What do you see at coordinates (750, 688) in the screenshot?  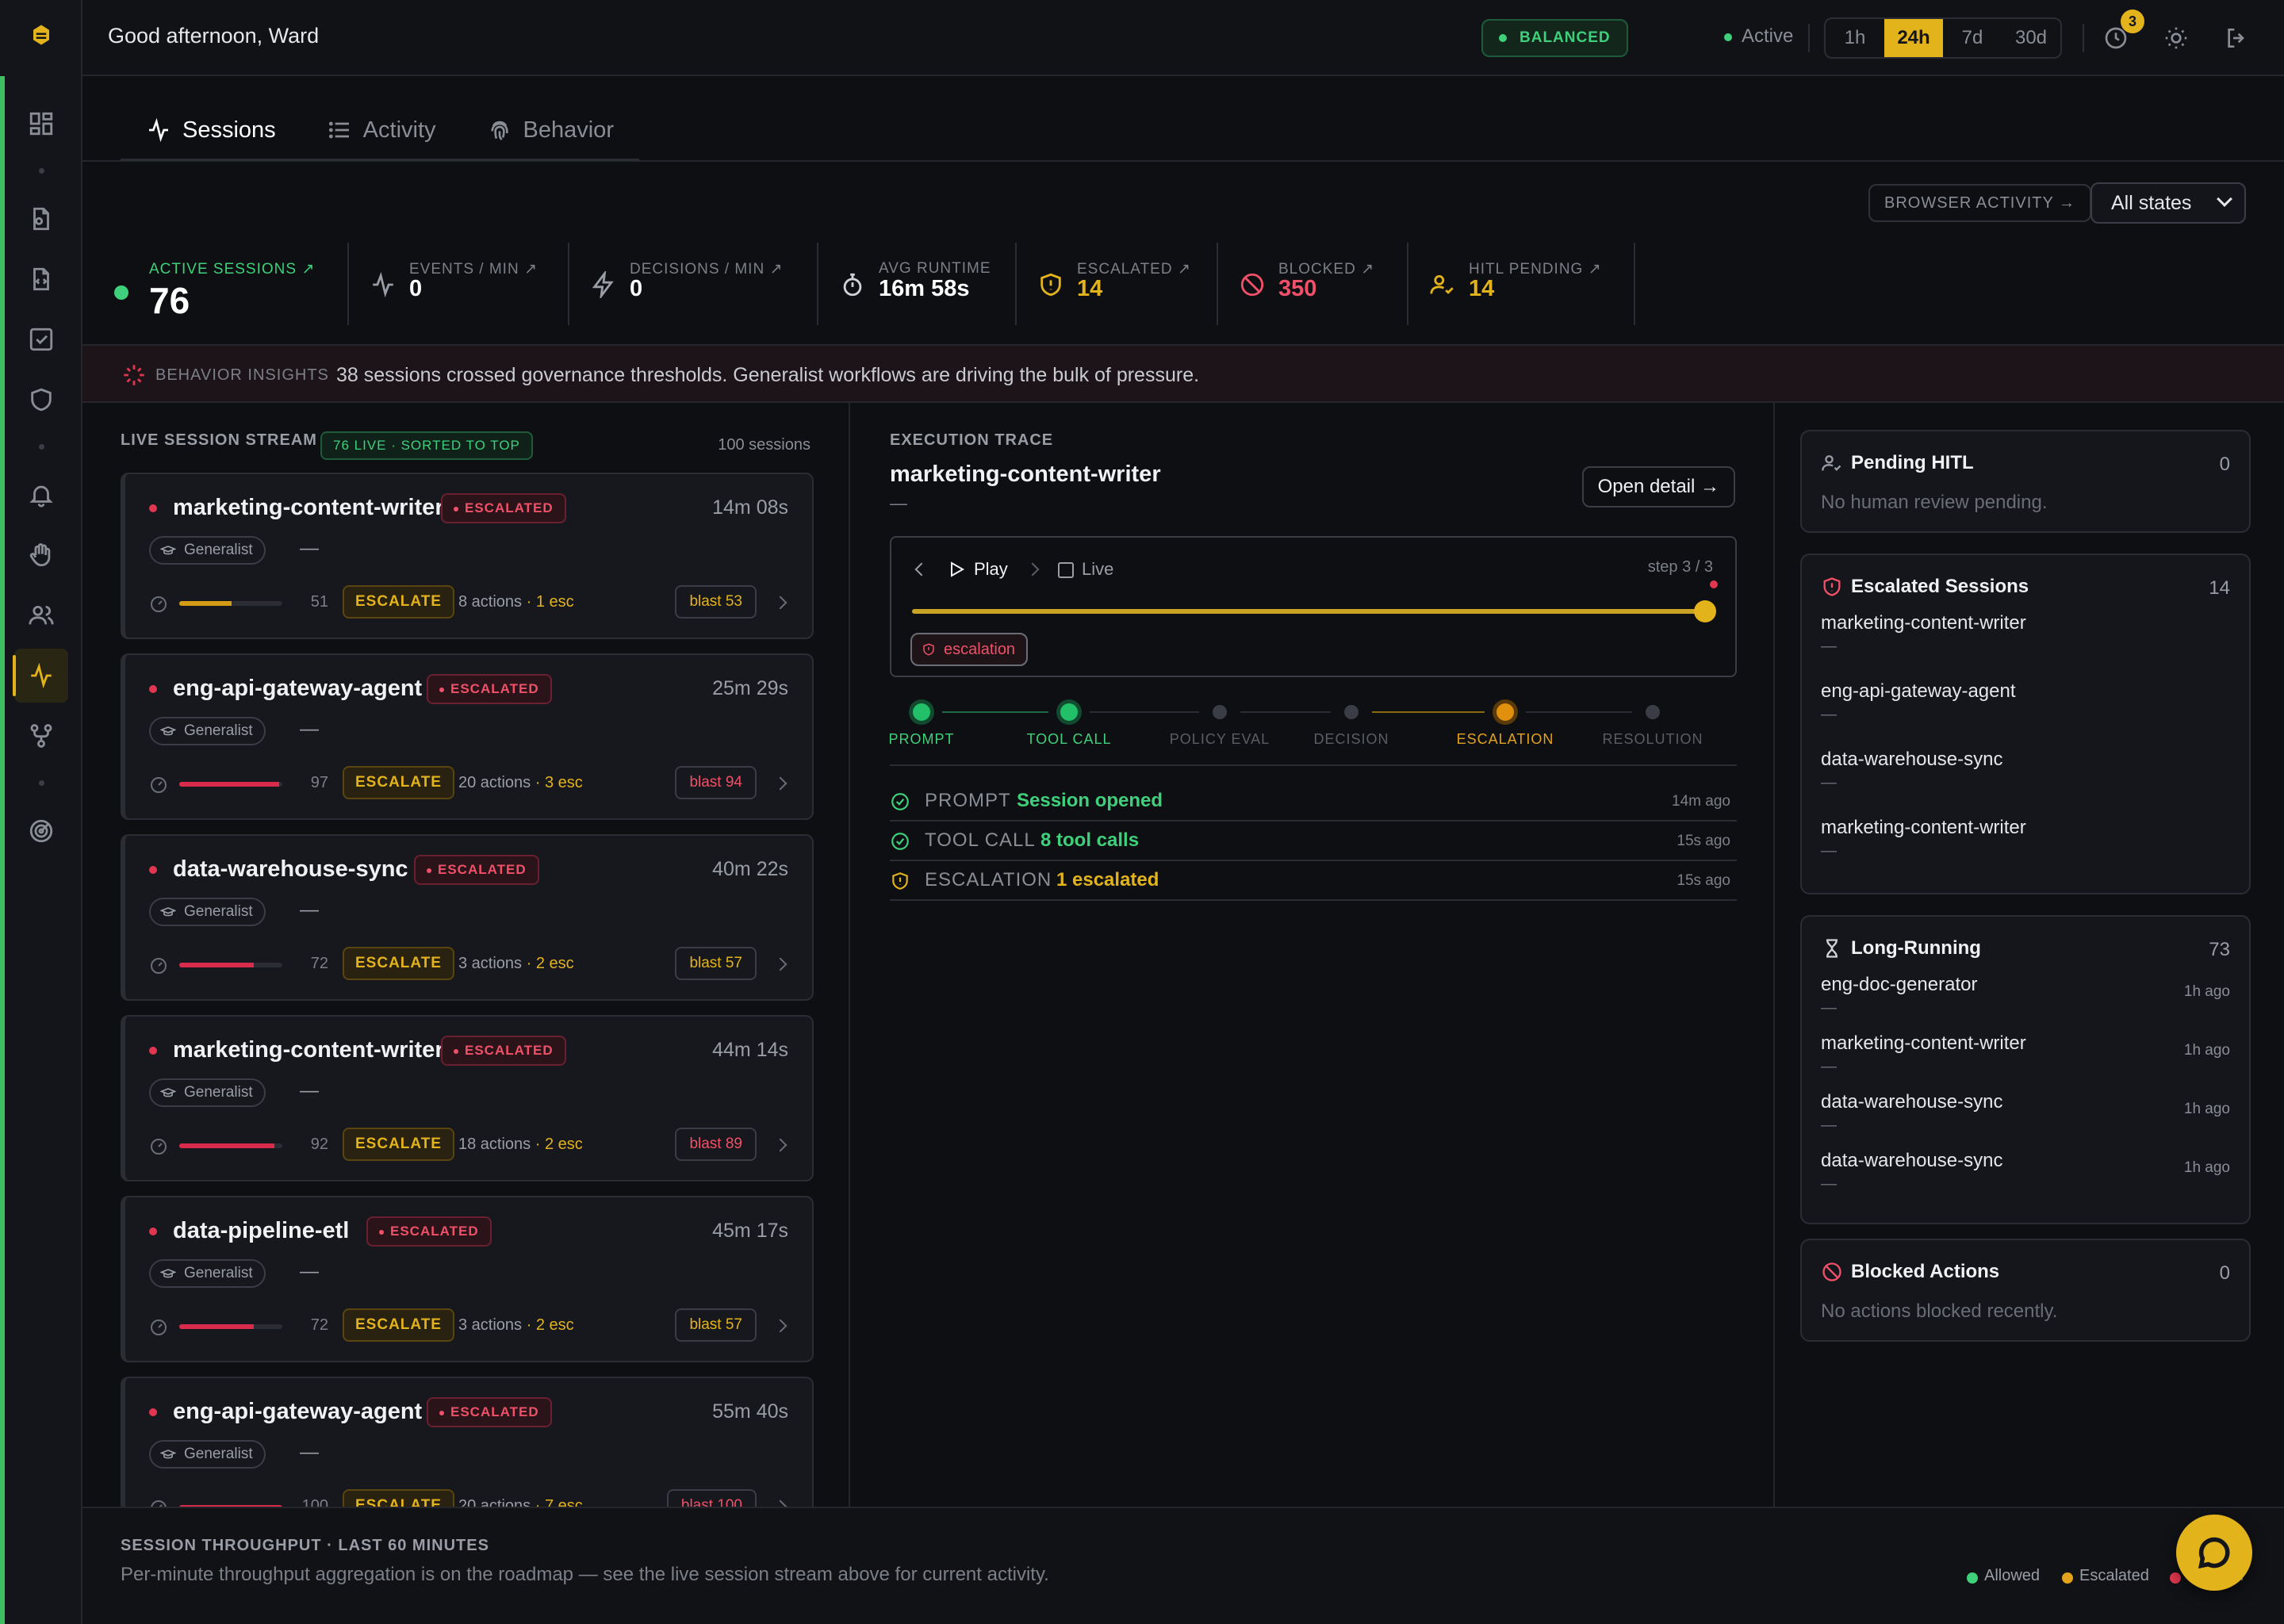 I see `session-runtime: 25m 29s` at bounding box center [750, 688].